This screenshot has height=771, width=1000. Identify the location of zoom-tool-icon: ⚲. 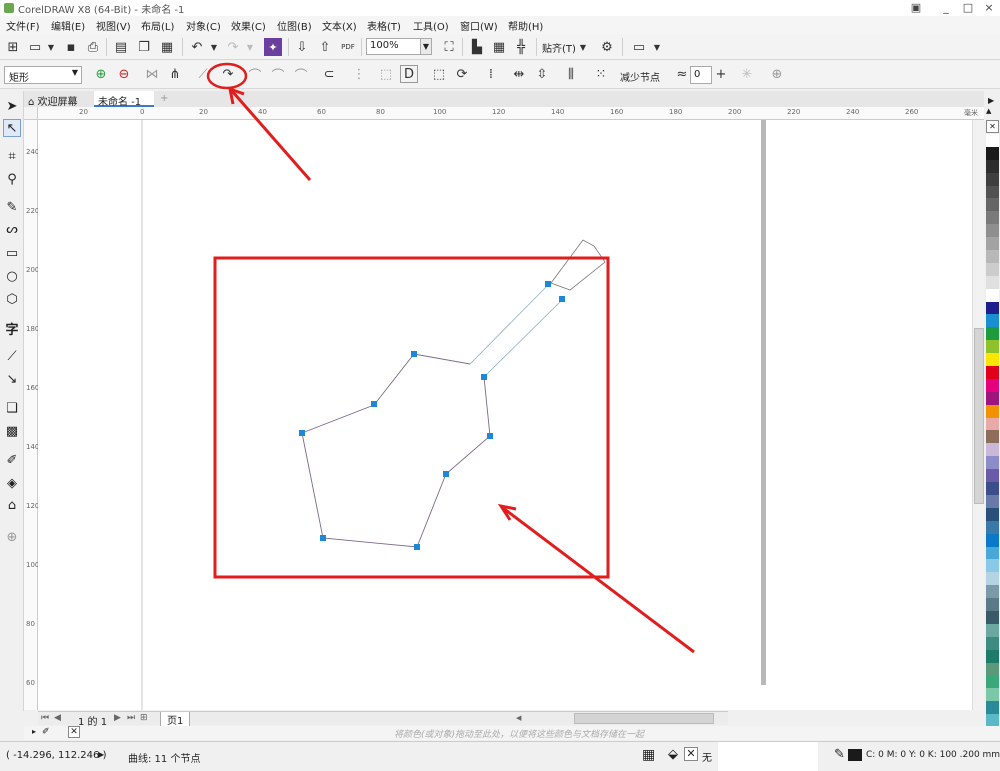
(12, 179).